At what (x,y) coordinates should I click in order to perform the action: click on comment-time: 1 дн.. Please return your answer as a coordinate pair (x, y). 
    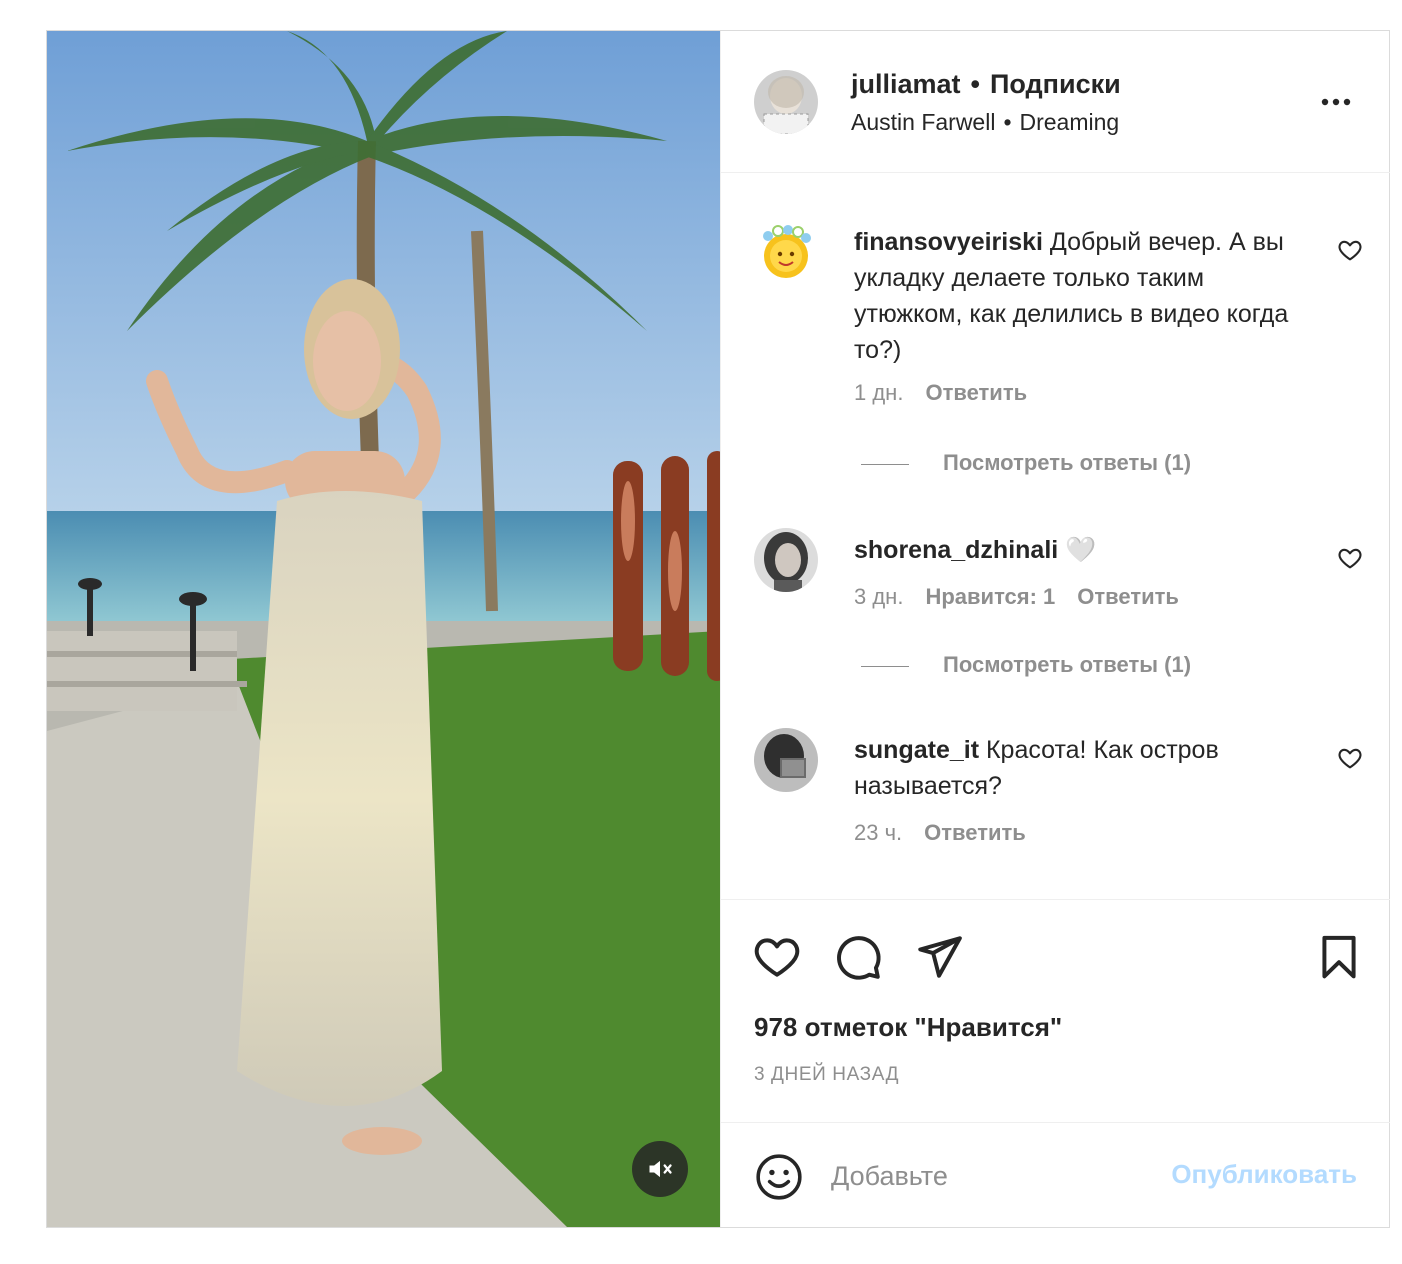
    Looking at the image, I should click on (879, 392).